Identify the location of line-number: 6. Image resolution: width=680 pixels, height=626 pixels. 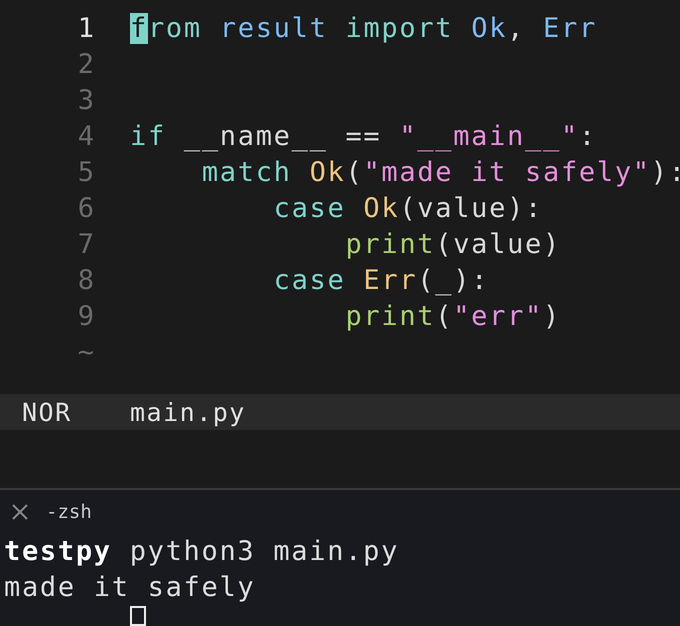
(85, 208).